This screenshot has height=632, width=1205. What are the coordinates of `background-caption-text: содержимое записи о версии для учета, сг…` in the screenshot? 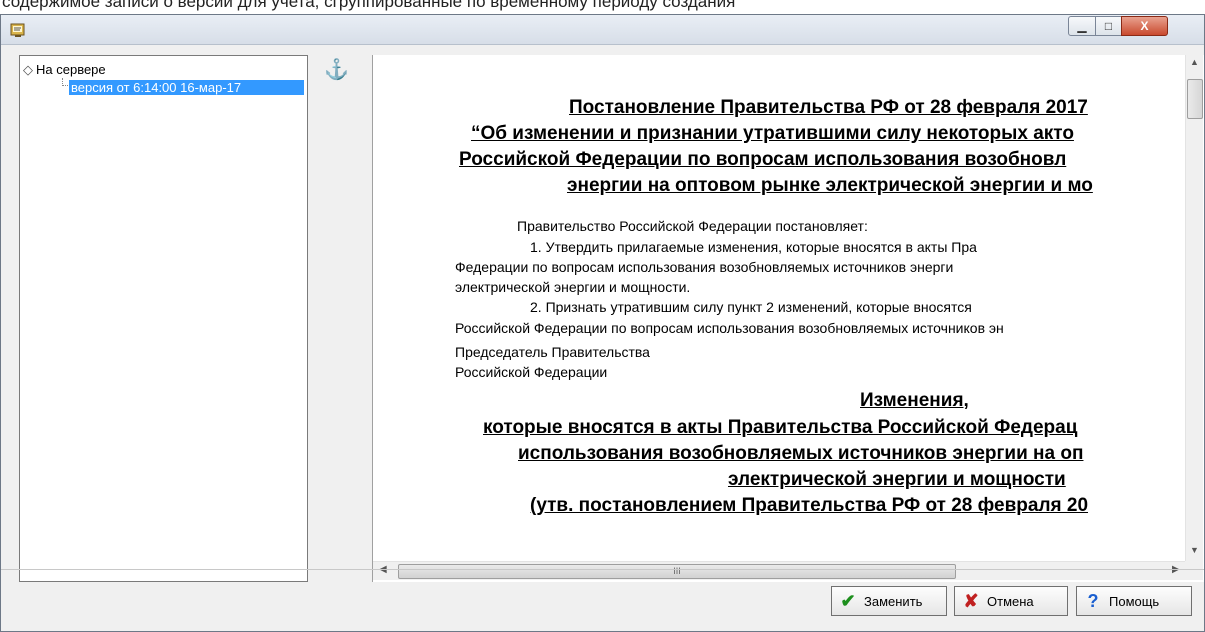 It's located at (369, 5).